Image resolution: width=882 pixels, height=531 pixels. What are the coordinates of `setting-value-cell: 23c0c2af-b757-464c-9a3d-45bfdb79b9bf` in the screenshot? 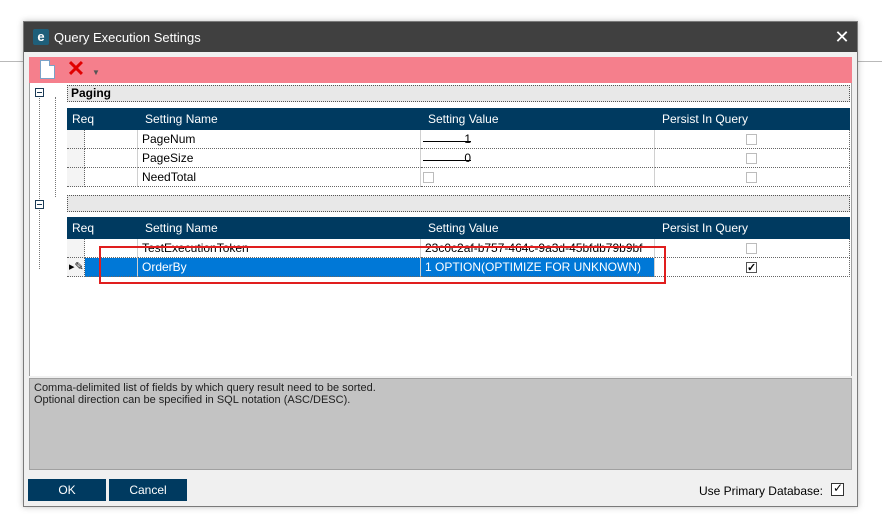 It's located at (538, 248).